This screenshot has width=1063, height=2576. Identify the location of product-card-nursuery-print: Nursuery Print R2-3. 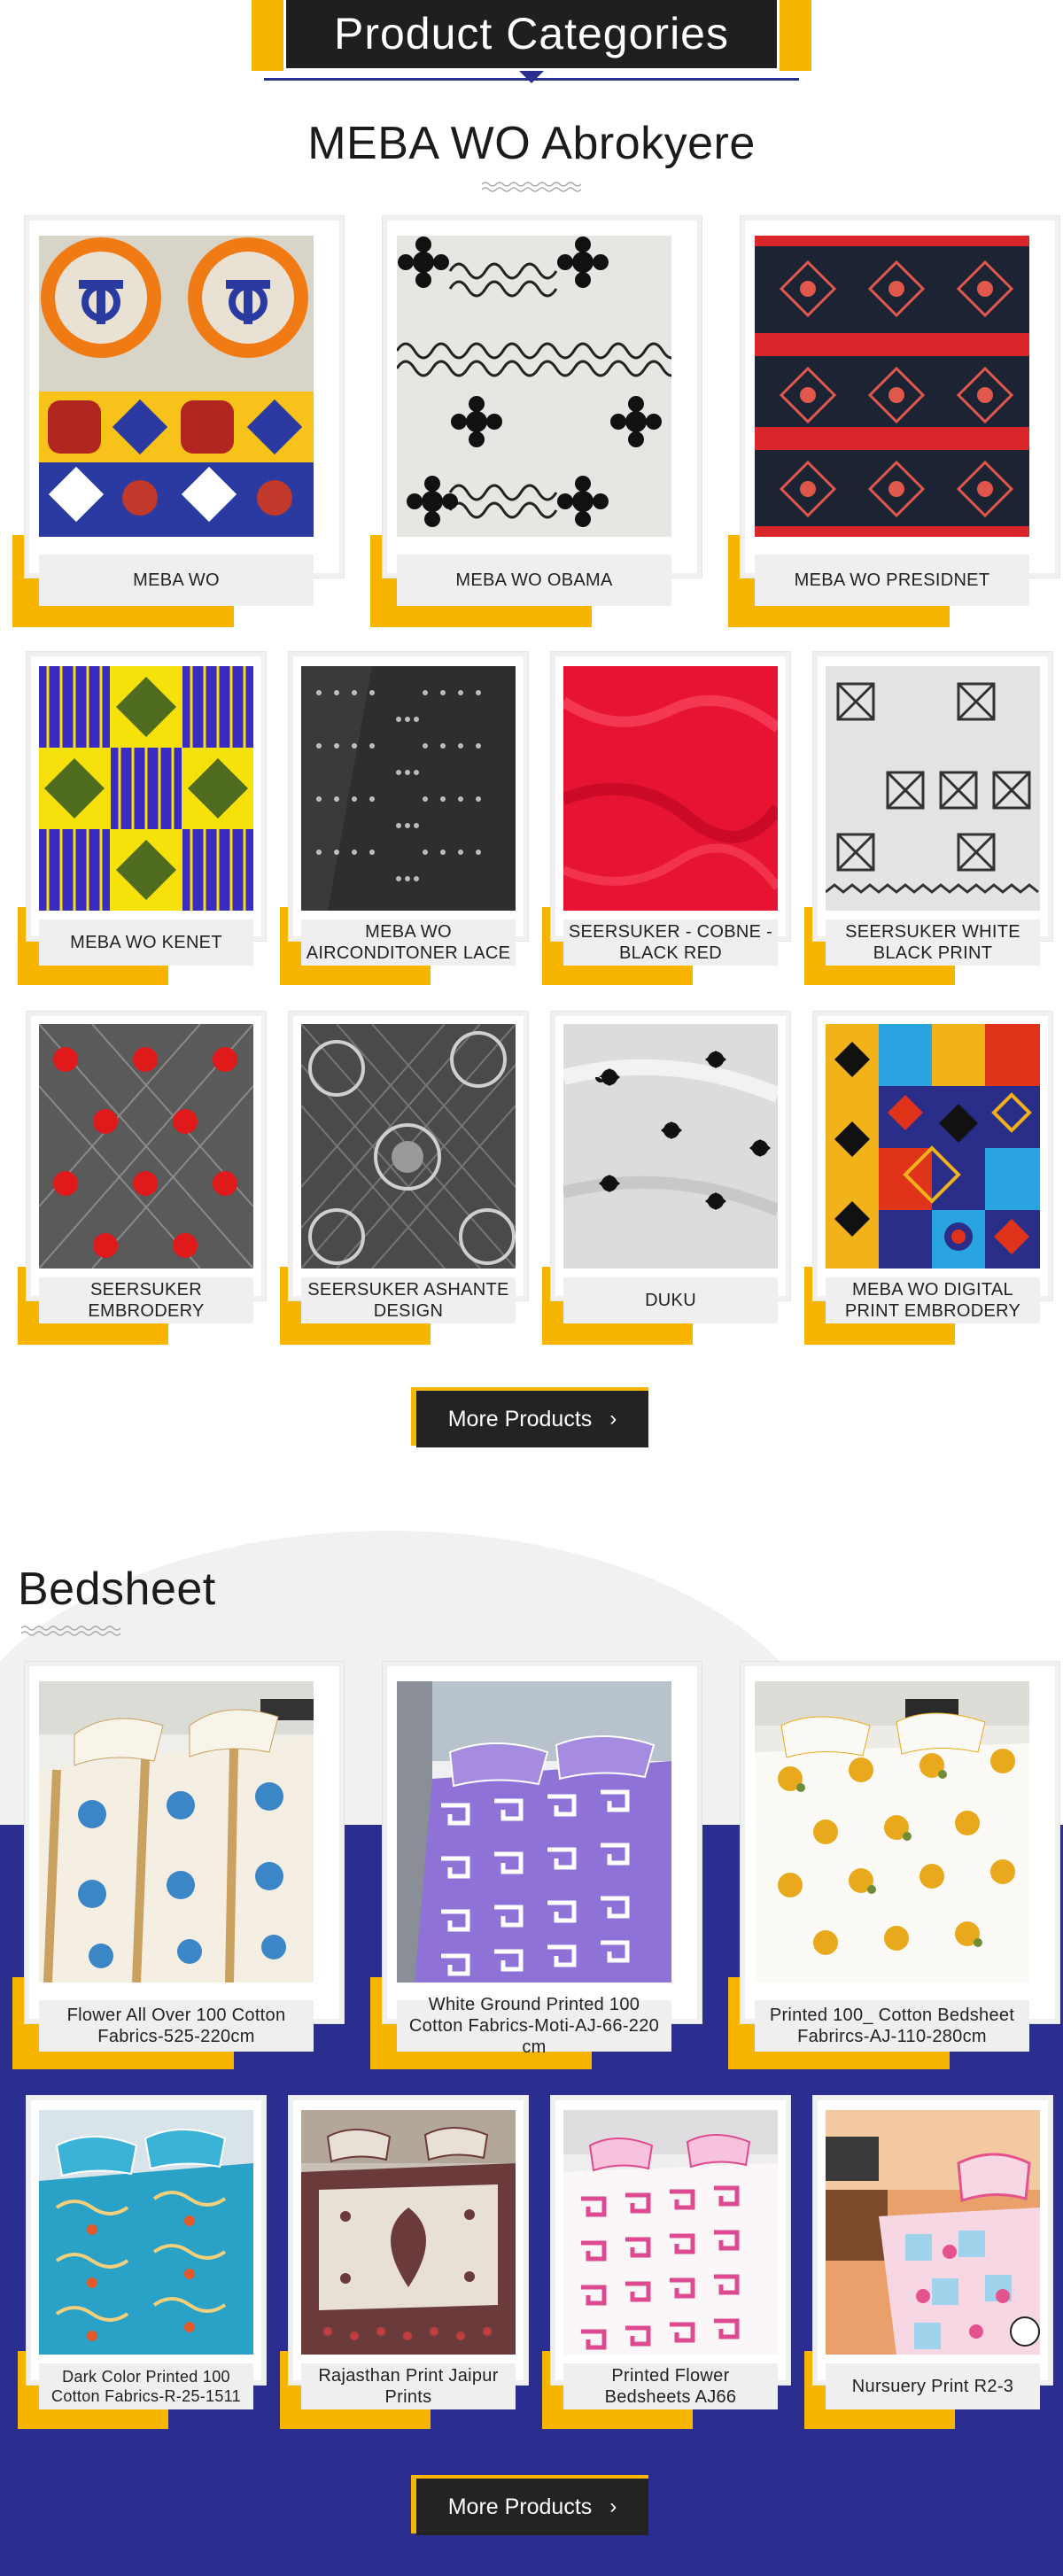
(928, 2262).